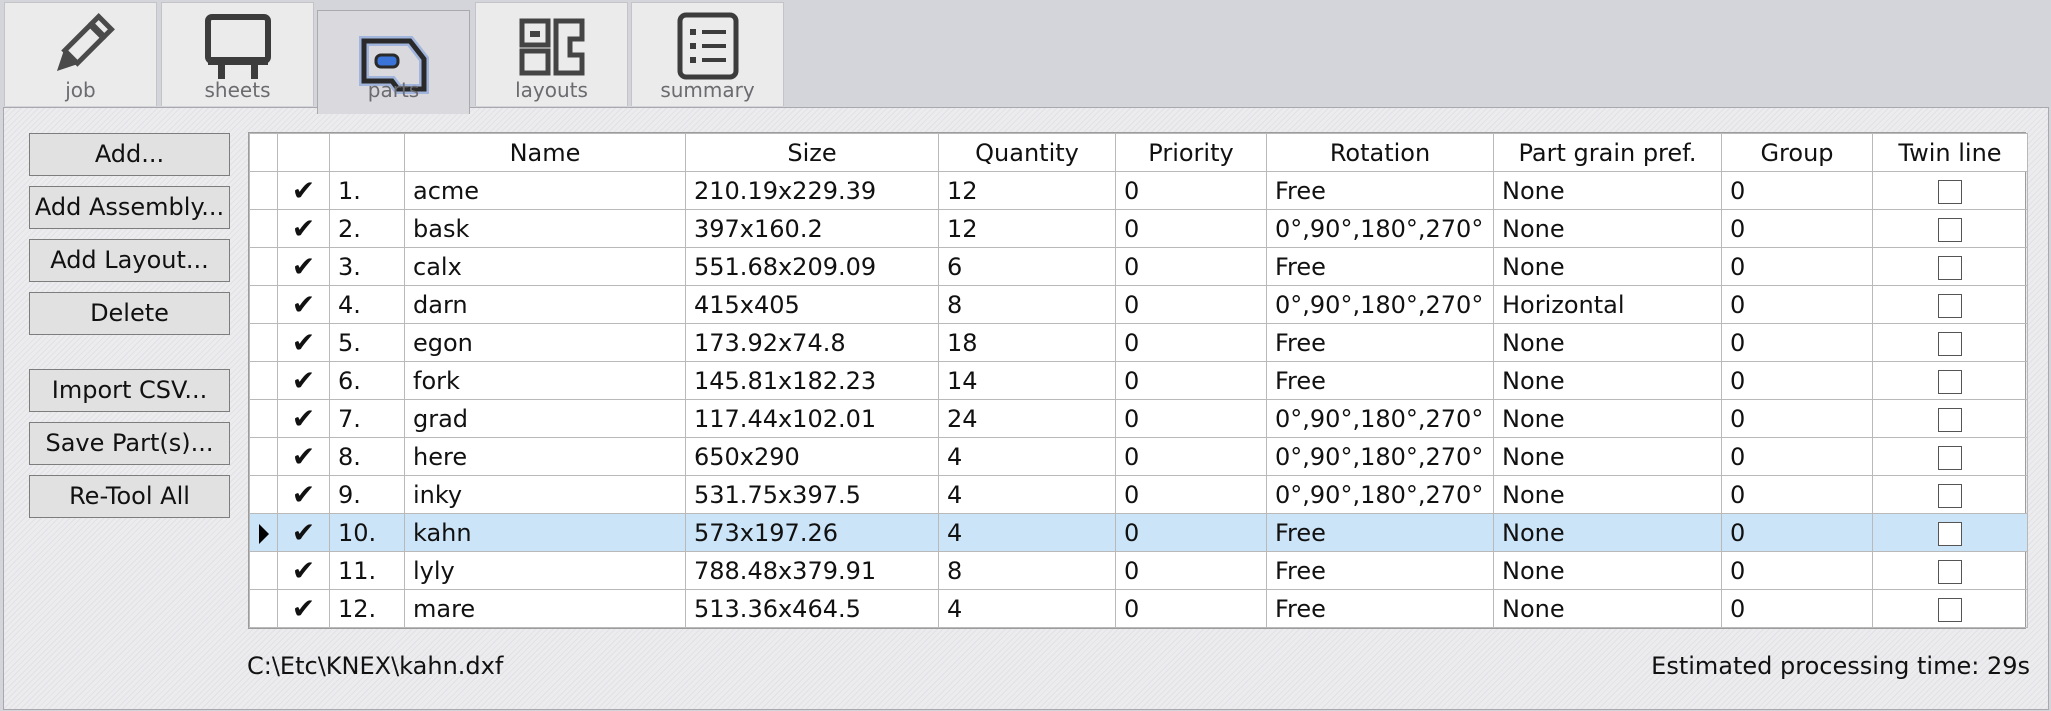 This screenshot has height=711, width=2051. Describe the element at coordinates (812, 608) in the screenshot. I see `size-cell: 513.36x464.5` at that location.